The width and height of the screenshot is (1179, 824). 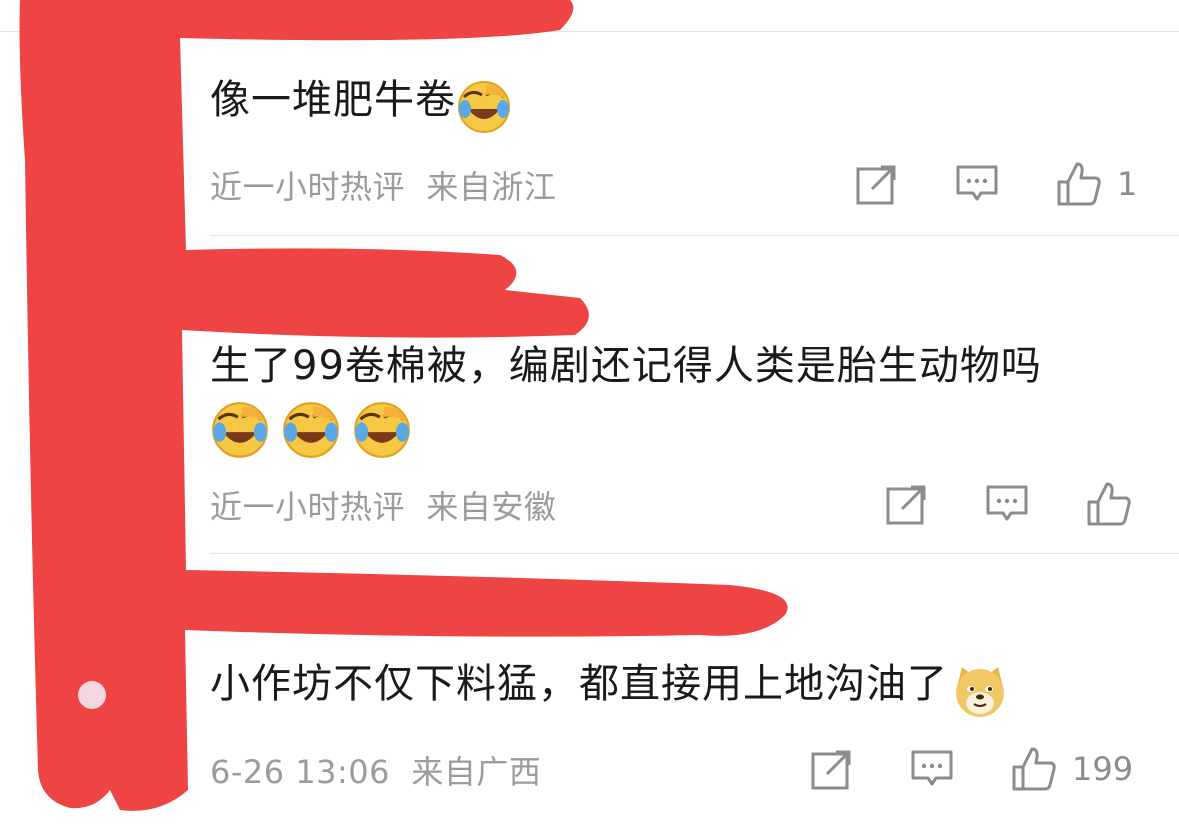 What do you see at coordinates (971, 769) in the screenshot?
I see `comment-actions: 199` at bounding box center [971, 769].